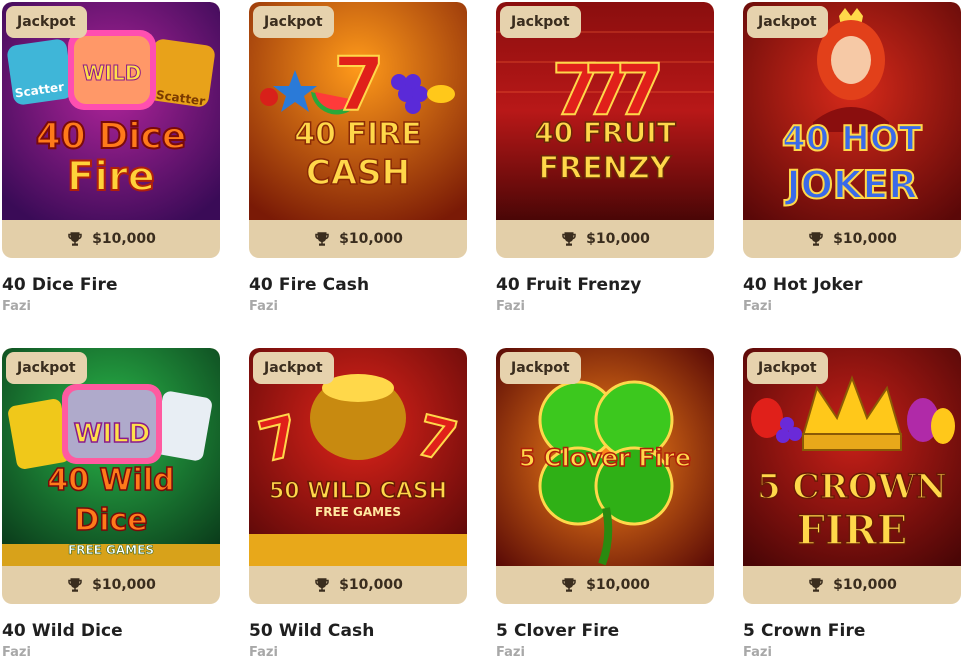  I want to click on art-title-line: 40 Dice, so click(111, 136).